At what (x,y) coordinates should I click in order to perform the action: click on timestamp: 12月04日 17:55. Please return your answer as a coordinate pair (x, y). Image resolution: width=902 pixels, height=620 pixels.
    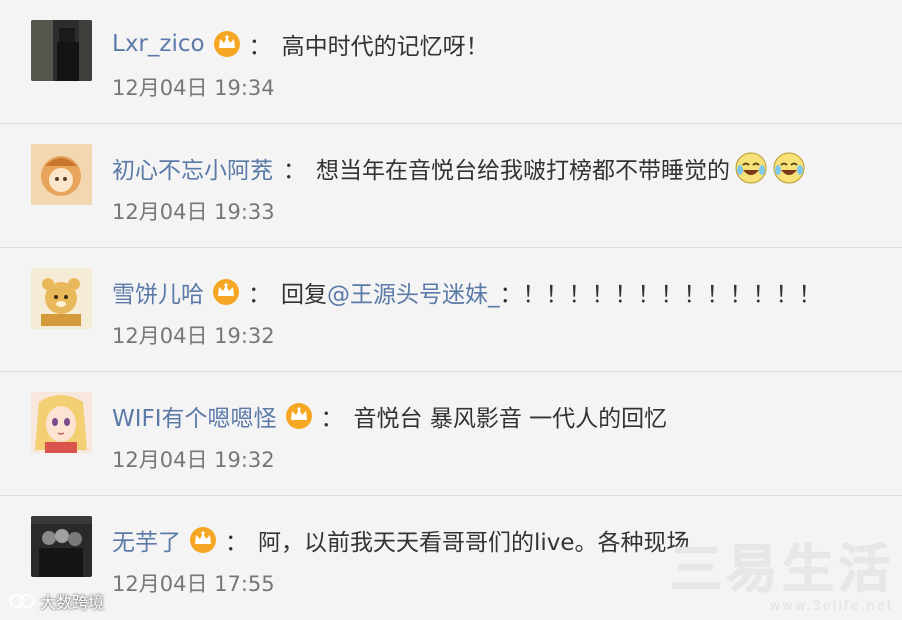
    Looking at the image, I should click on (193, 584).